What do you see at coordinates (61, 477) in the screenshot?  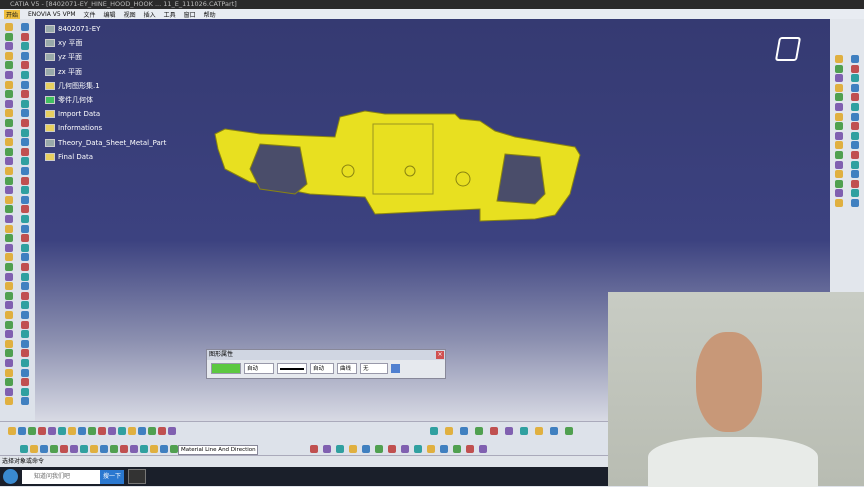 I see `search-input: 知道问我们吧` at bounding box center [61, 477].